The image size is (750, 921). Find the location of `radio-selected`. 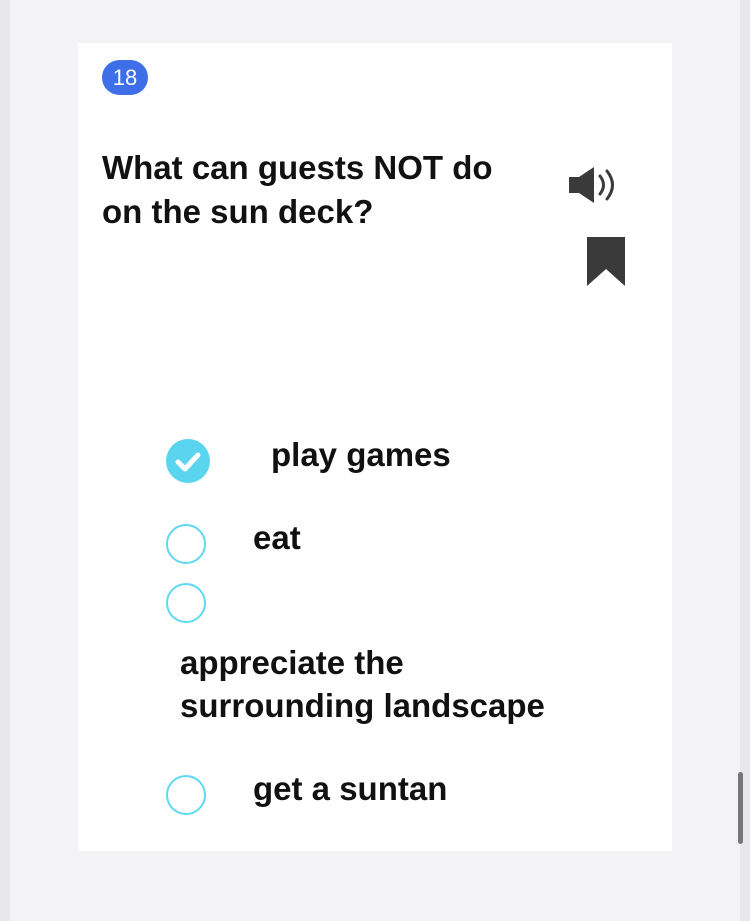

radio-selected is located at coordinates (188, 461).